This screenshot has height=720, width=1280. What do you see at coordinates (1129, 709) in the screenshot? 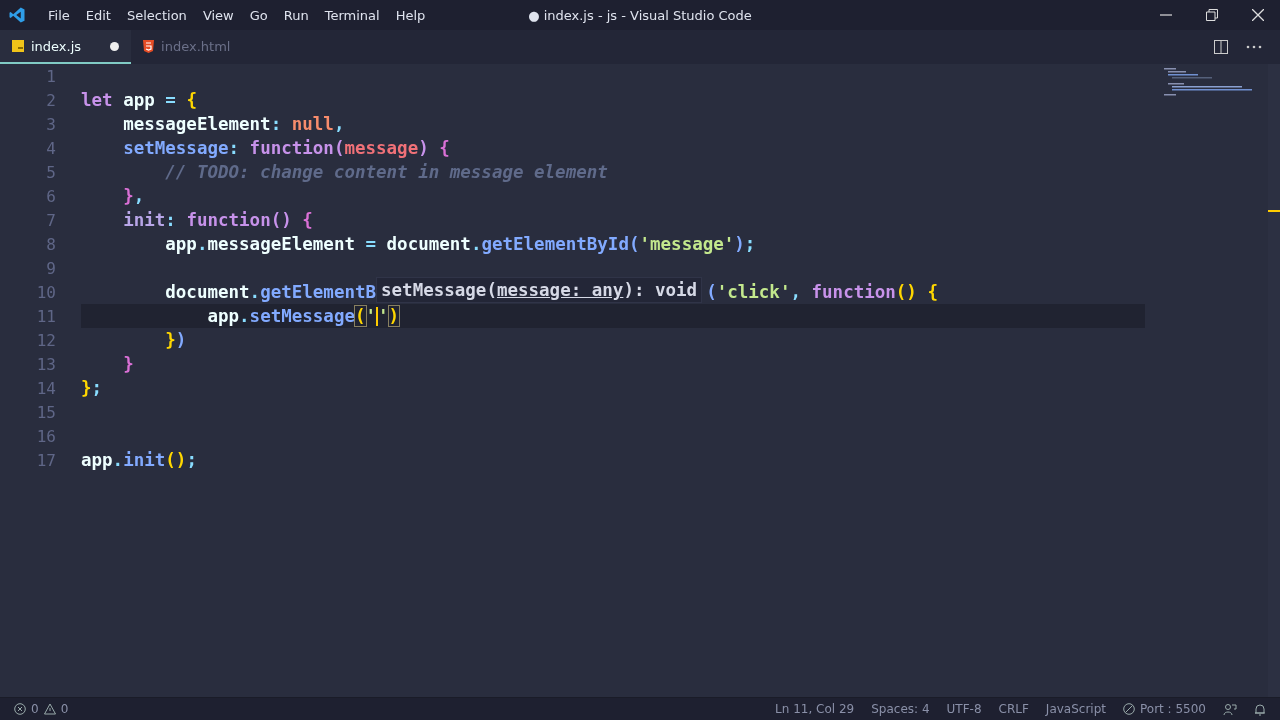
I see `no-entry-icon` at bounding box center [1129, 709].